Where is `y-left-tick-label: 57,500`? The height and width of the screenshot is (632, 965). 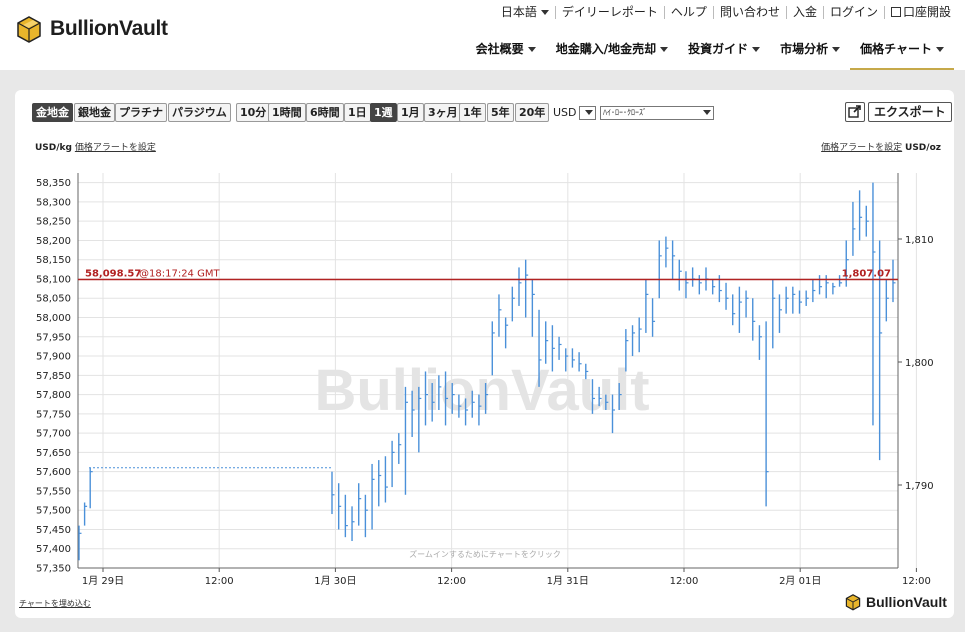
y-left-tick-label: 57,500 is located at coordinates (53, 511).